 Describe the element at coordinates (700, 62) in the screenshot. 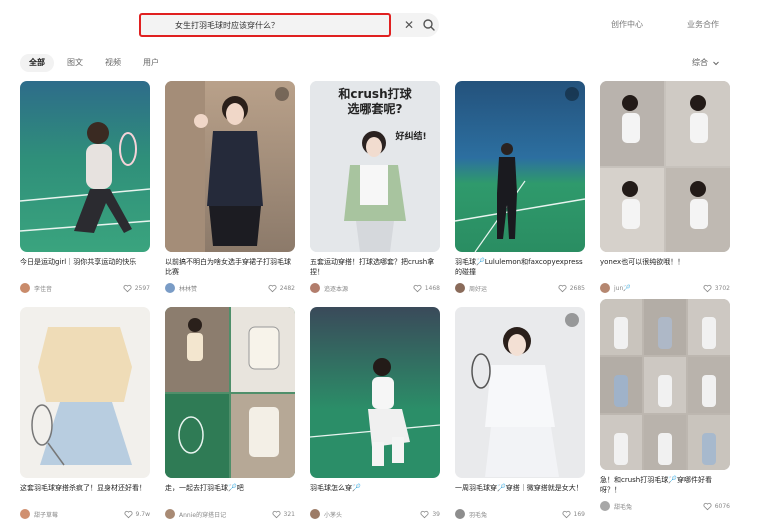

I see `sort-label: 综合` at that location.